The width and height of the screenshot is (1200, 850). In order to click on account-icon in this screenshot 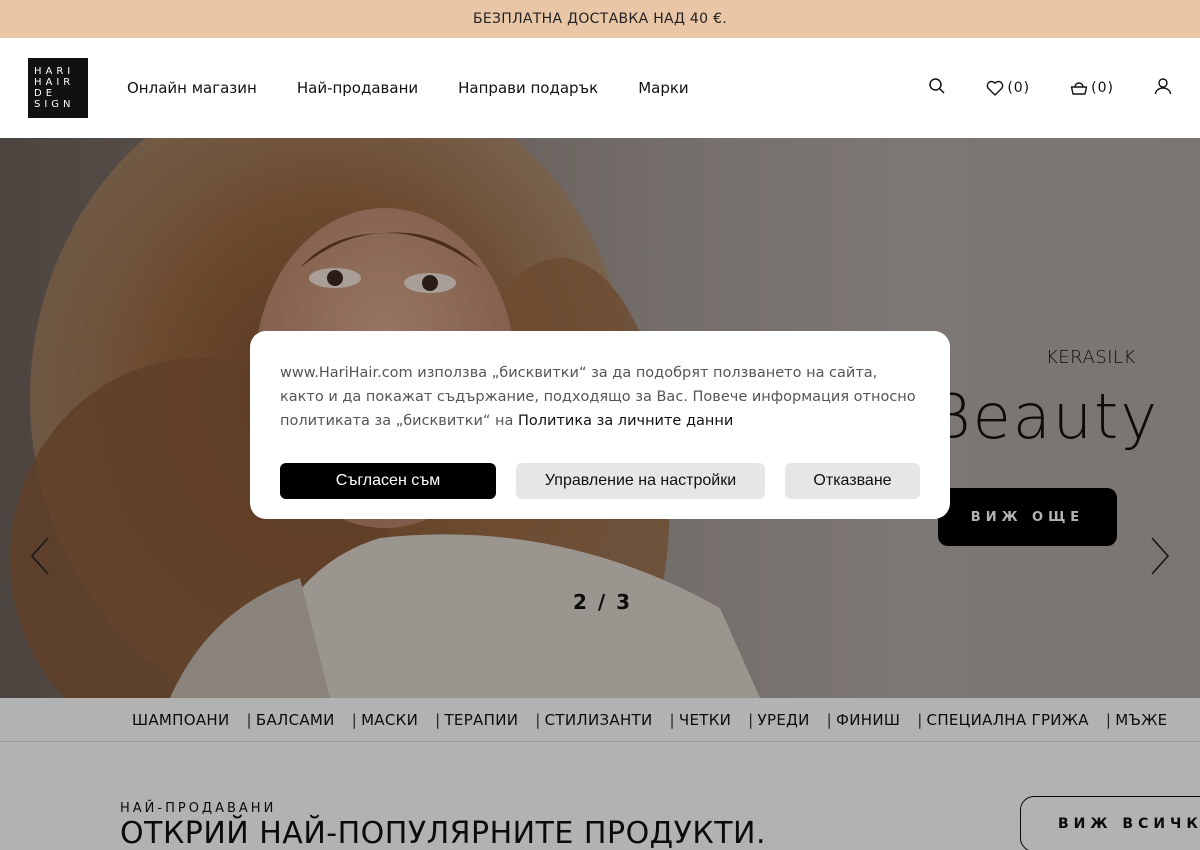, I will do `click(1163, 88)`.